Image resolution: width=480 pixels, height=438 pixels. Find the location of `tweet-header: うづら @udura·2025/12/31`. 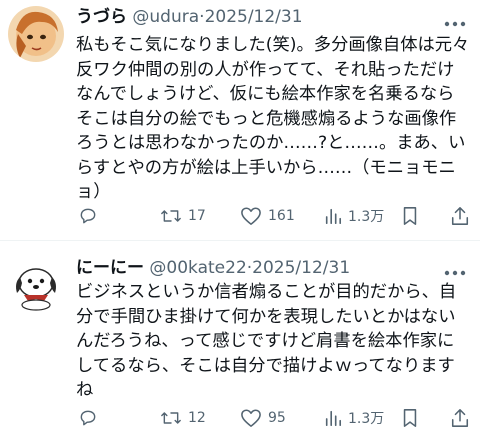

tweet-header: うづら @udura·2025/12/31 is located at coordinates (189, 17).